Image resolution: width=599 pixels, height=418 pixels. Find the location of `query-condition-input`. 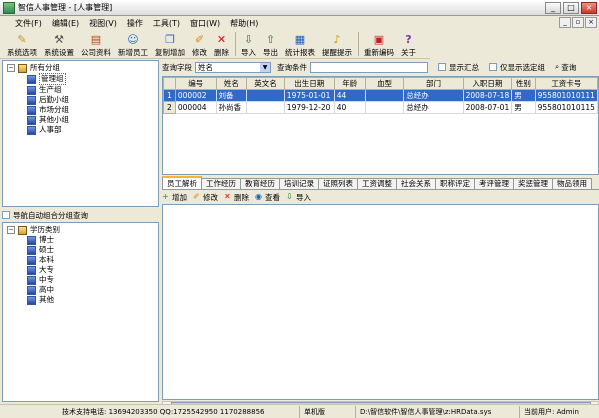

query-condition-input is located at coordinates (369, 67).